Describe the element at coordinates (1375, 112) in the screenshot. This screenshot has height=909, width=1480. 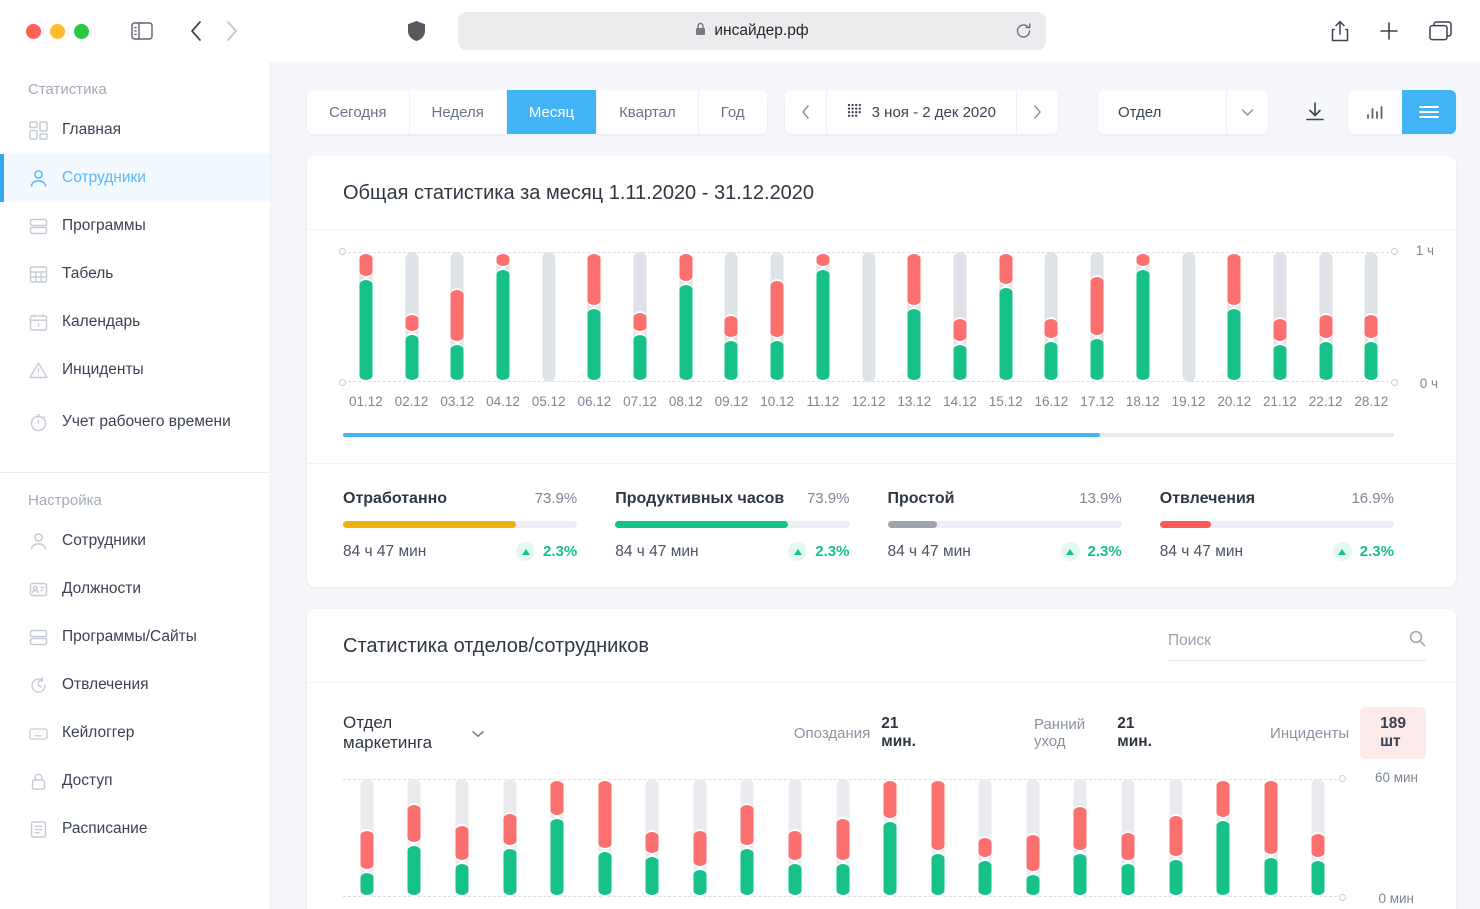
I see `view-chart-button` at that location.